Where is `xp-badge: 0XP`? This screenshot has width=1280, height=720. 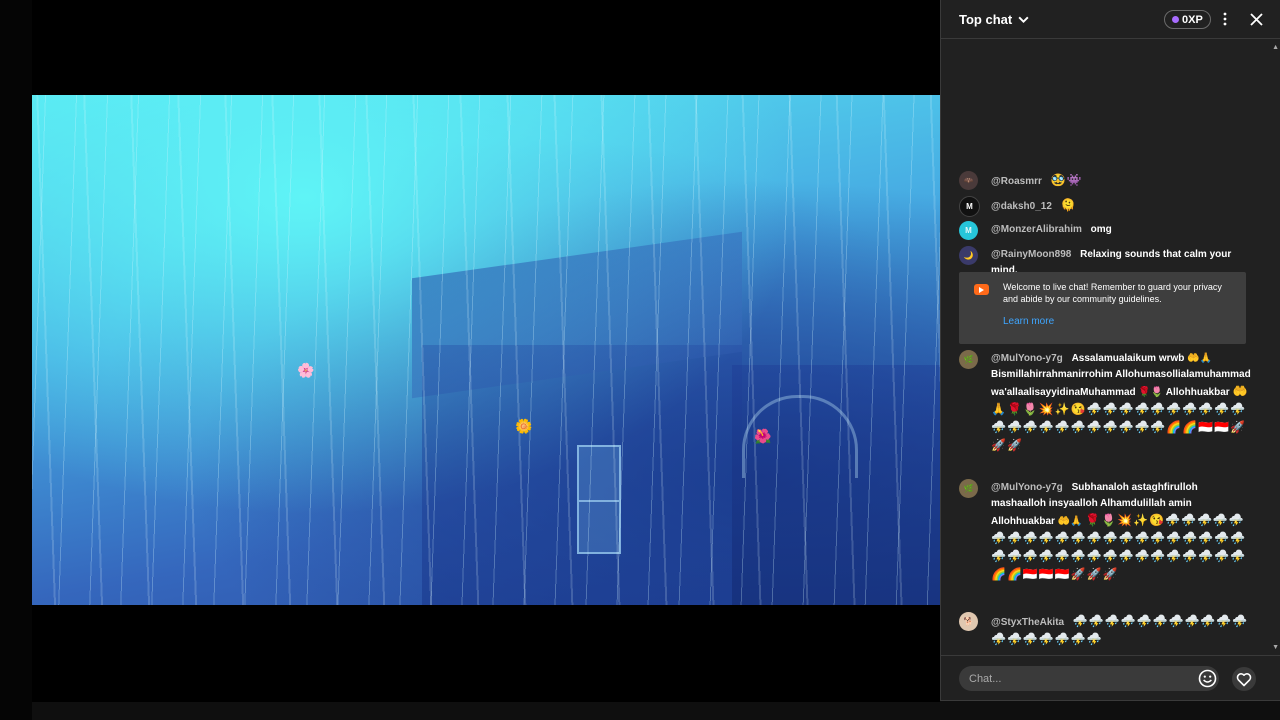
xp-badge: 0XP is located at coordinates (1187, 19).